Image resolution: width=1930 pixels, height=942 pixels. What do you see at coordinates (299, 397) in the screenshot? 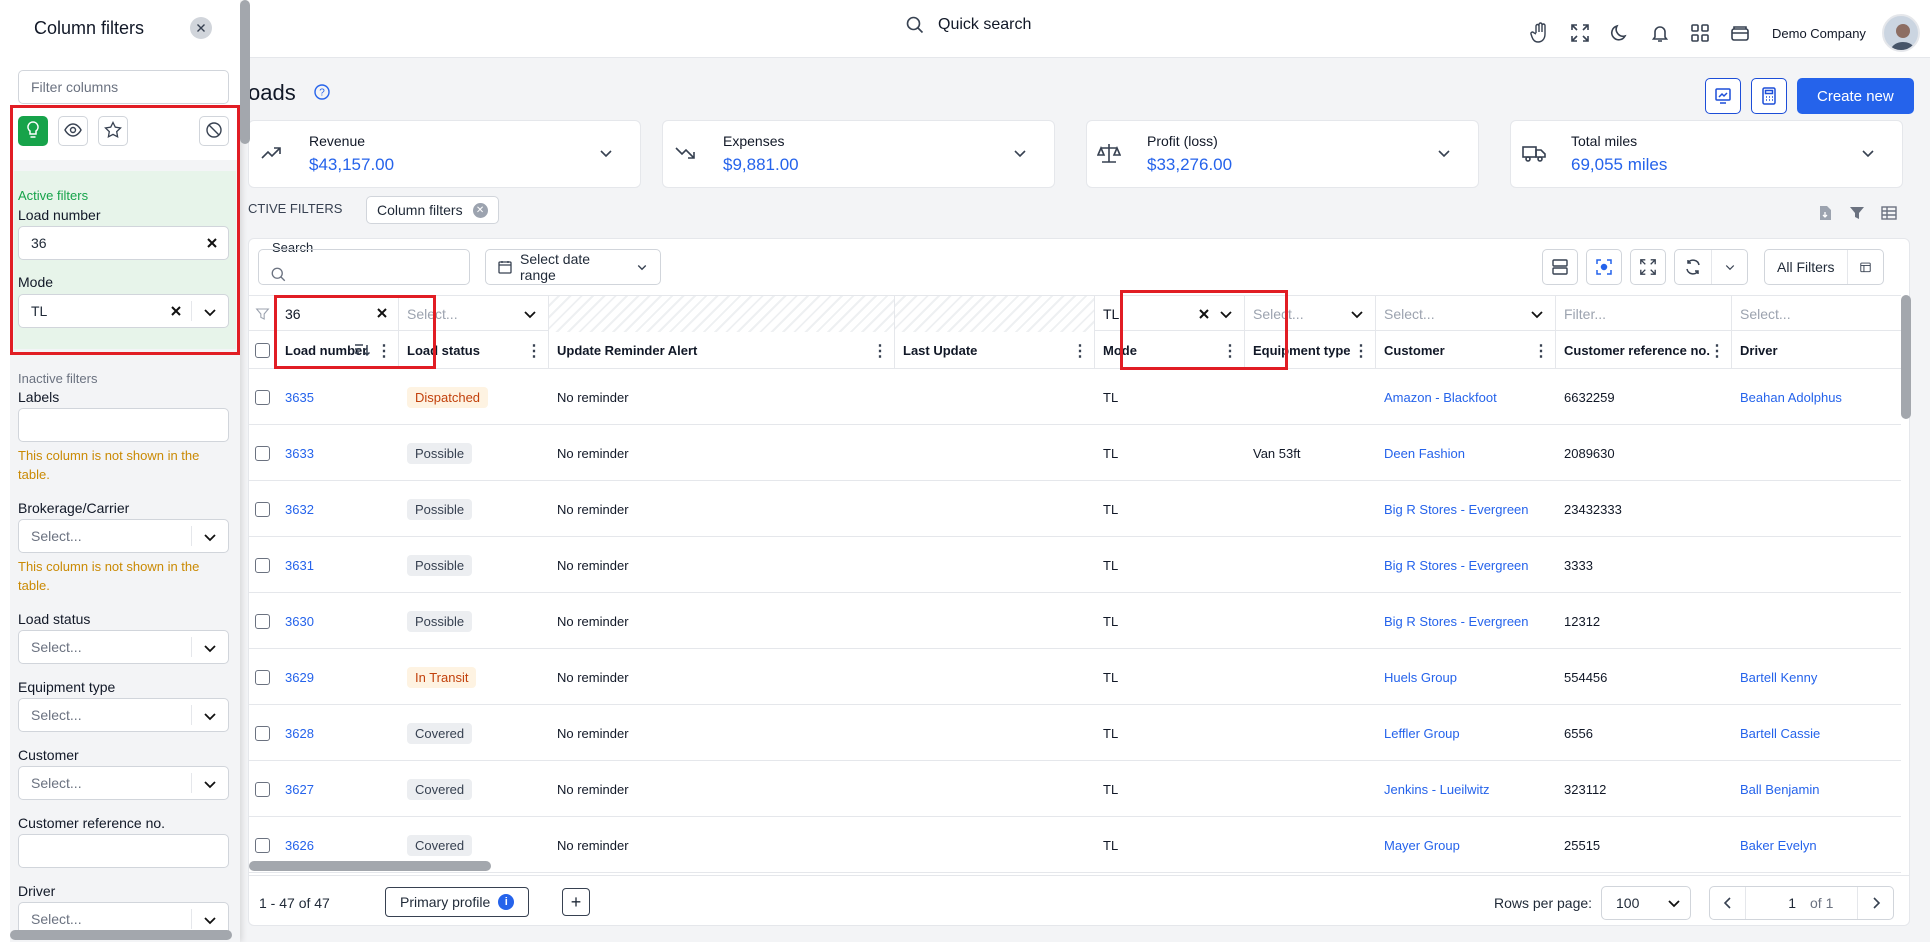
I see `load-number-link: 3635` at bounding box center [299, 397].